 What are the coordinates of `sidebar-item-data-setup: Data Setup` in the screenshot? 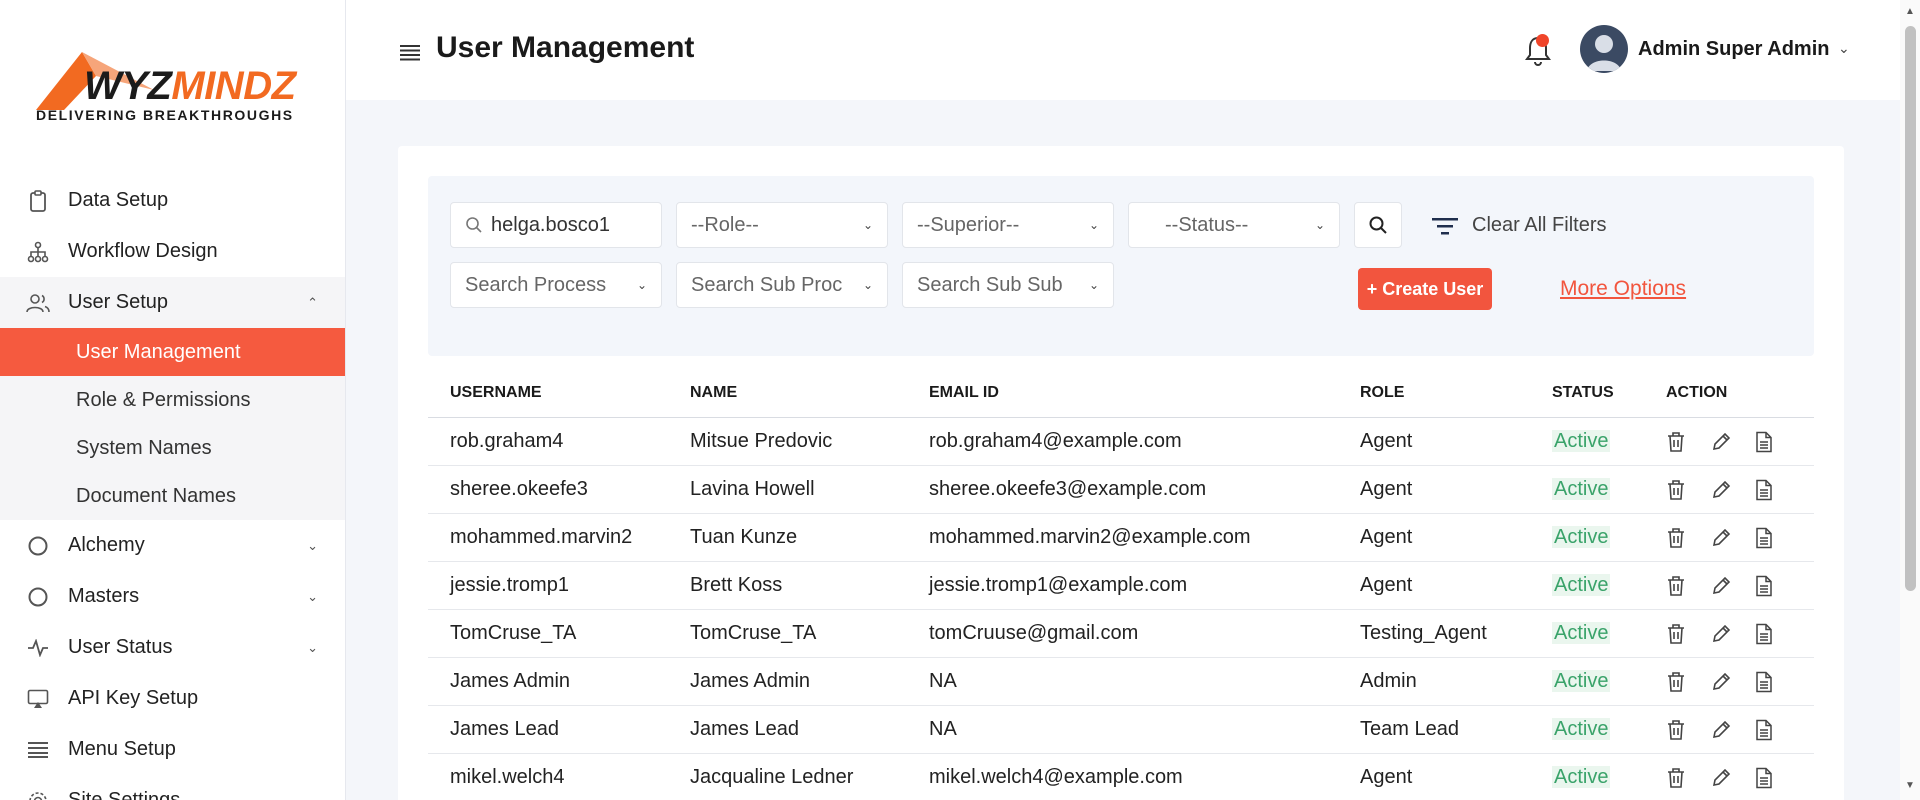 It's located at (172, 200).